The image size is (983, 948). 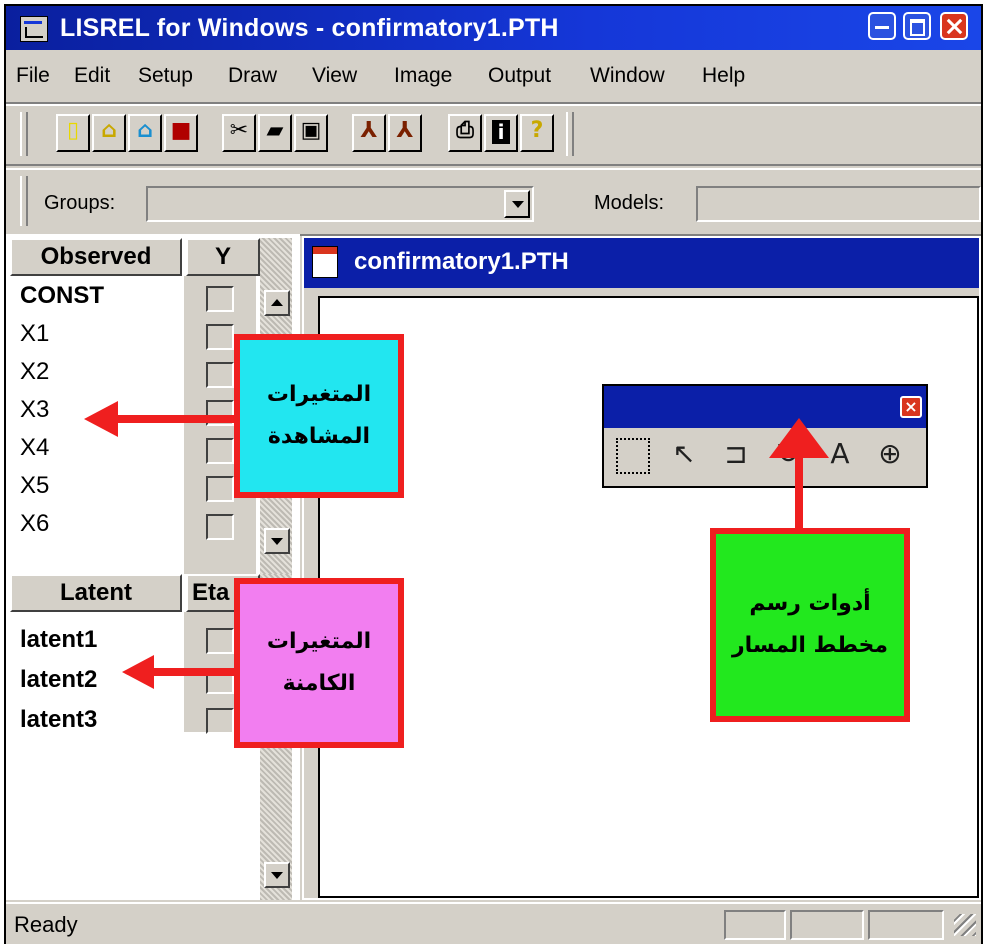 What do you see at coordinates (275, 130) in the screenshot?
I see `copy-icon: ▰` at bounding box center [275, 130].